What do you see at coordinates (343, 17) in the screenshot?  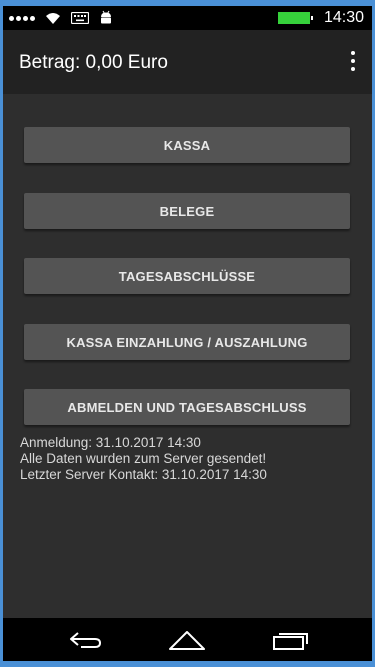 I see `status-time: 14:30` at bounding box center [343, 17].